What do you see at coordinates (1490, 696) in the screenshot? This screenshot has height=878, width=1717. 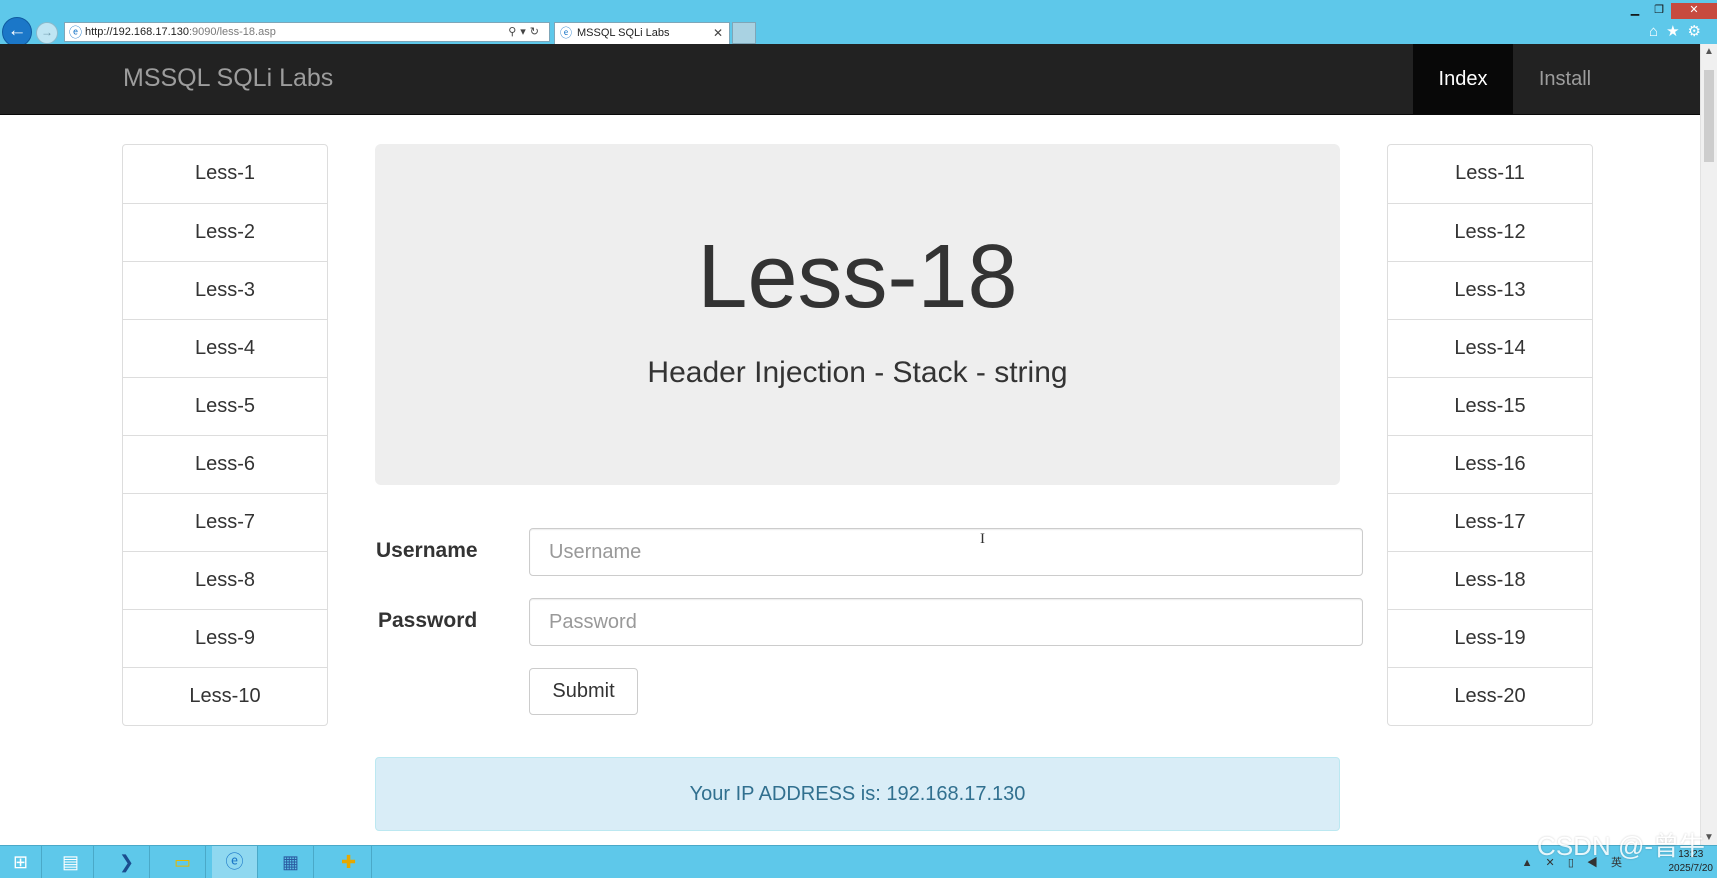 I see `lesson-link: Less-20` at bounding box center [1490, 696].